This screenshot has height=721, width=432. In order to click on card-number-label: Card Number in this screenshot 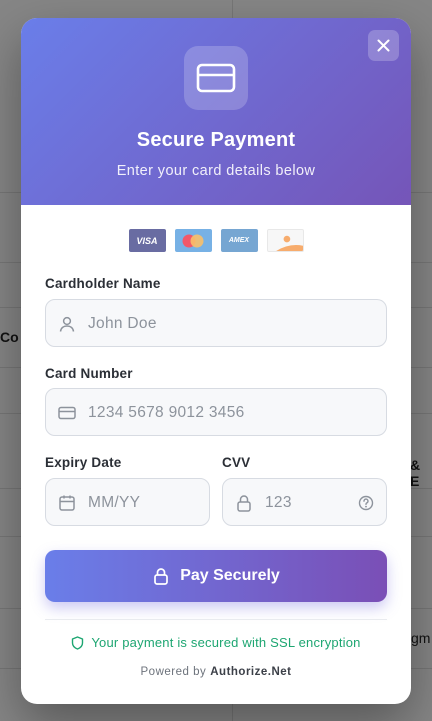, I will do `click(89, 373)`.